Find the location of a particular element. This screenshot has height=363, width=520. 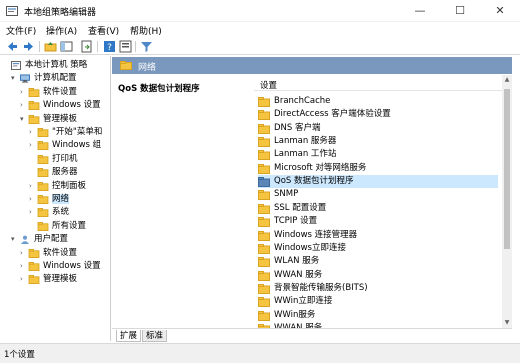

tree-item-label: 软件设置 is located at coordinates (60, 91).